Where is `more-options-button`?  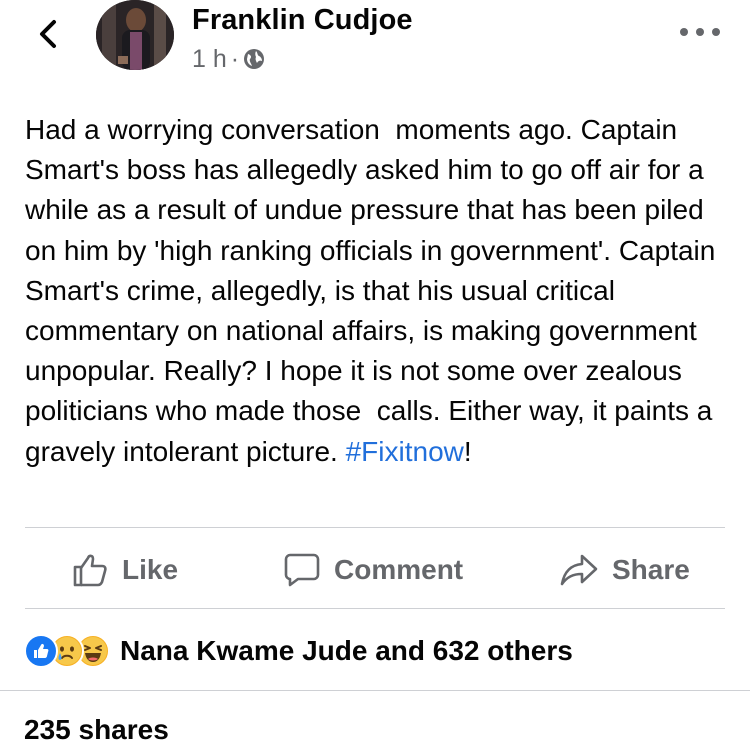
more-options-button is located at coordinates (700, 32).